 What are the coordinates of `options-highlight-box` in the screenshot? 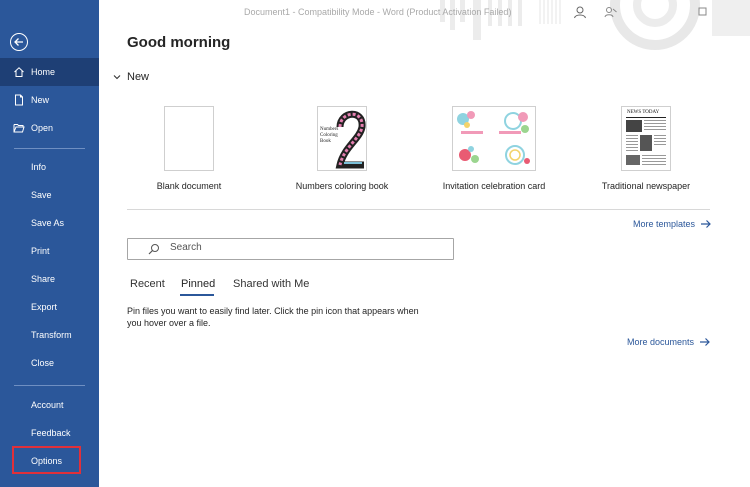 It's located at (46, 460).